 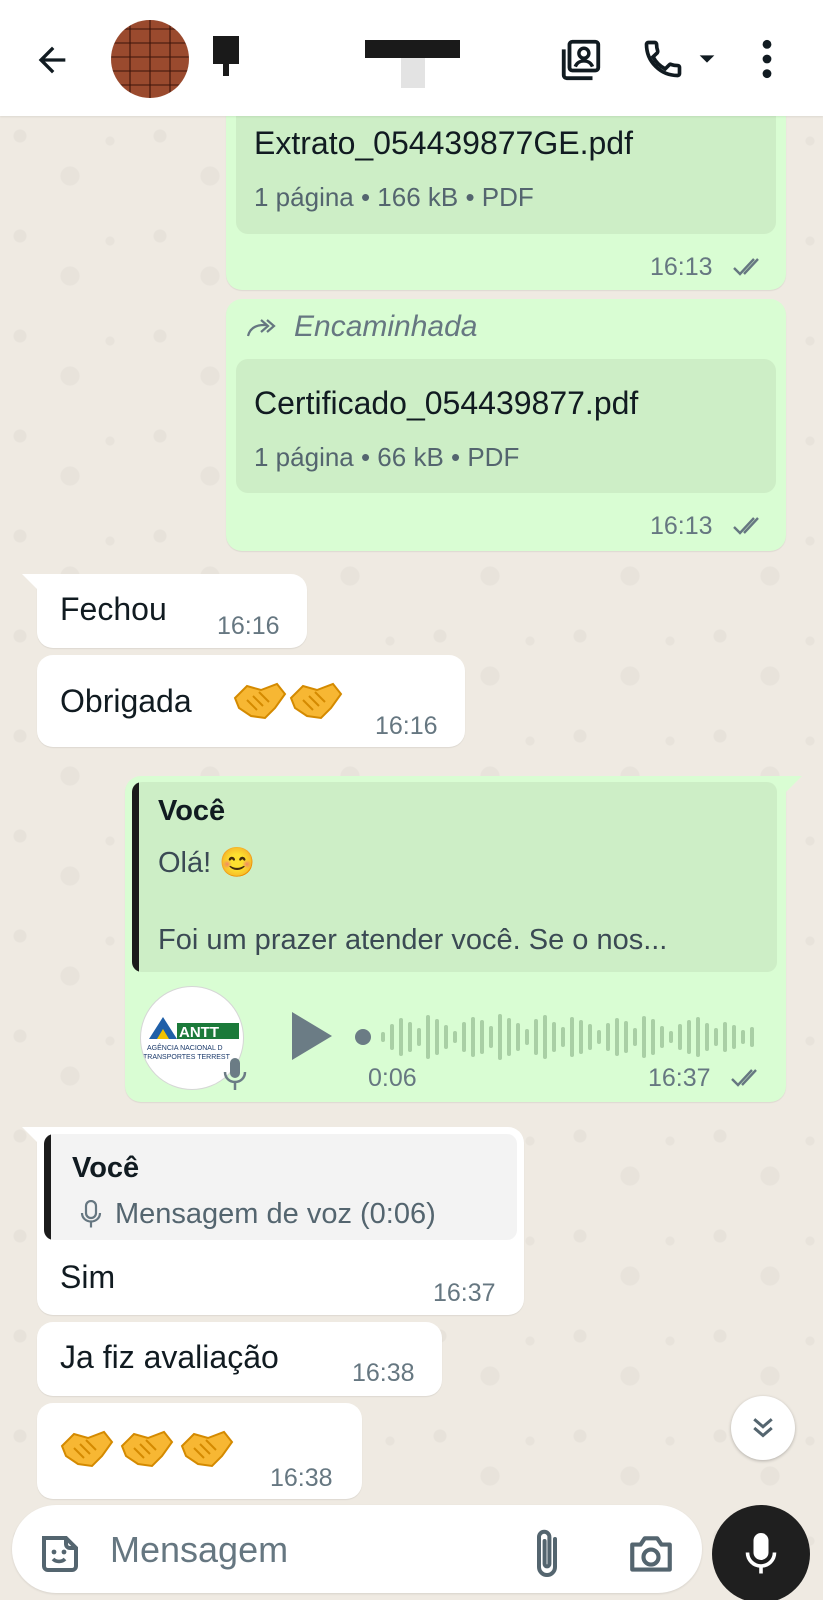 I want to click on voice-call-button, so click(x=663, y=59).